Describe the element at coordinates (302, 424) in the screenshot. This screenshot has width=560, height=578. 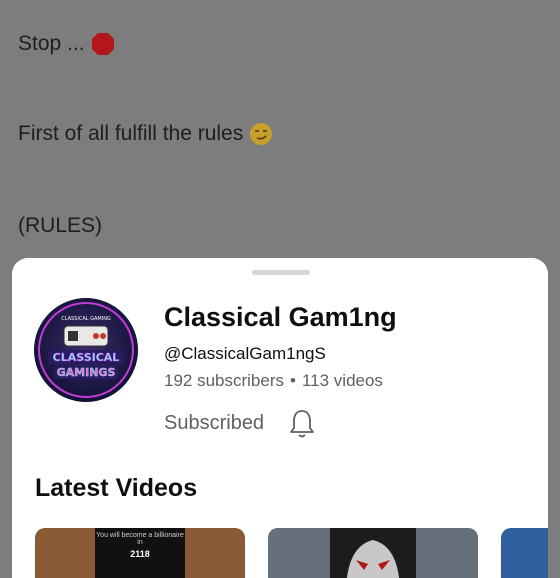
I see `notification-bell-icon` at that location.